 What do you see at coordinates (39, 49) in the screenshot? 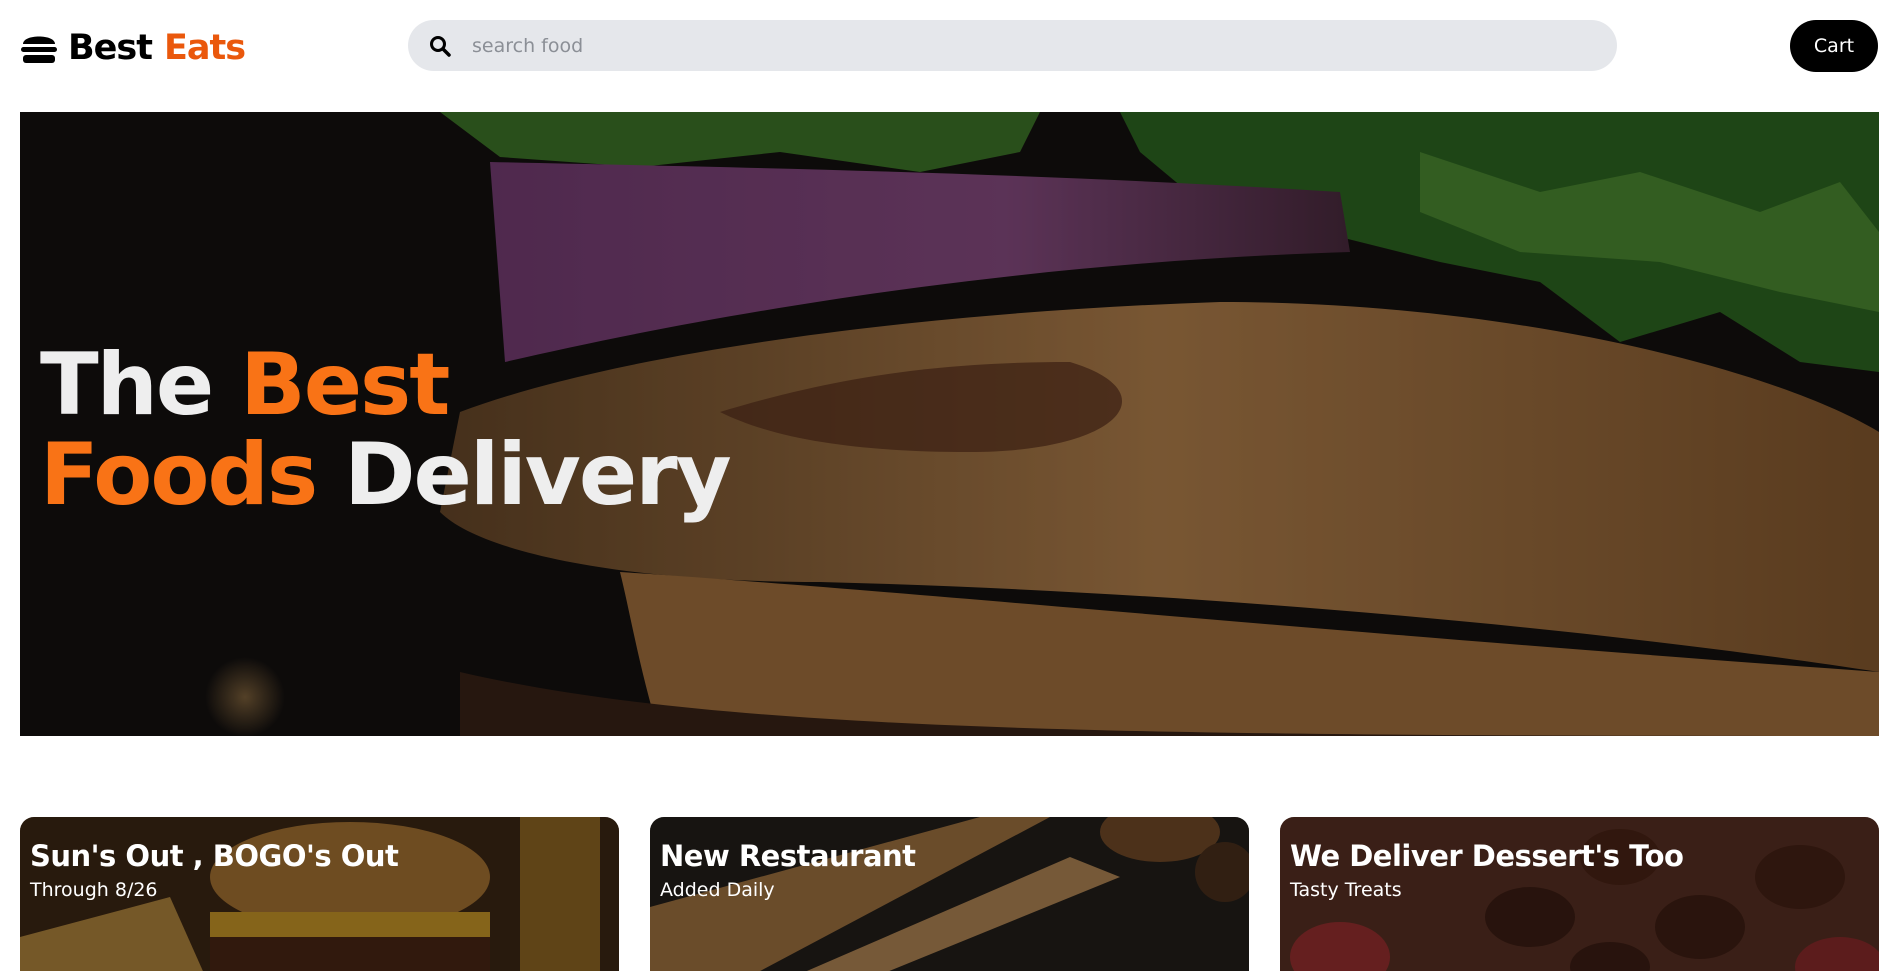
I see `hamburger-icon` at bounding box center [39, 49].